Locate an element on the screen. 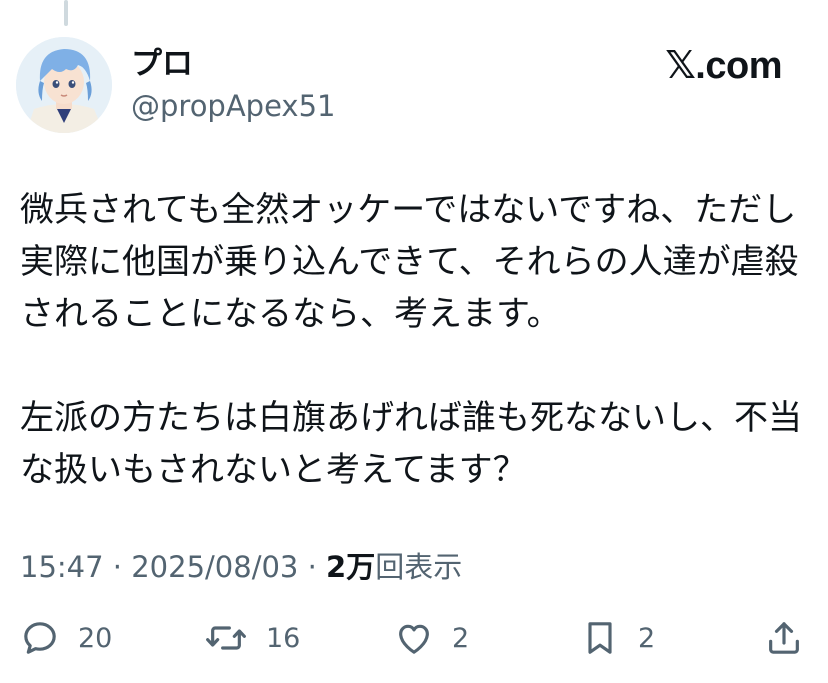  author-handle: @propApex51 is located at coordinates (233, 106).